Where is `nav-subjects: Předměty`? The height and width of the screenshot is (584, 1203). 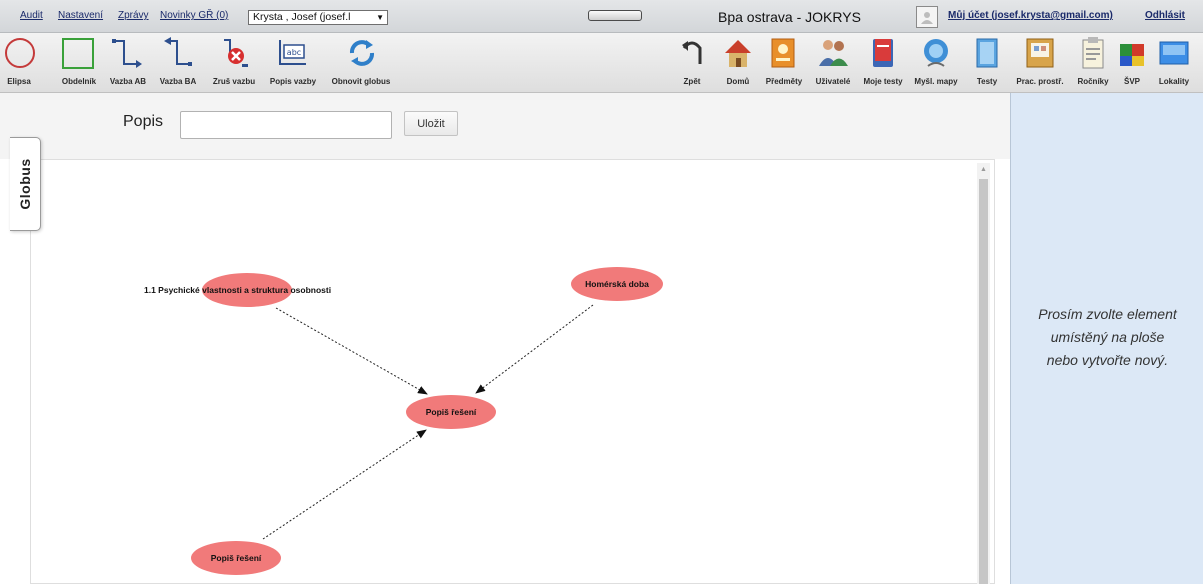
nav-subjects: Předměty is located at coordinates (784, 63).